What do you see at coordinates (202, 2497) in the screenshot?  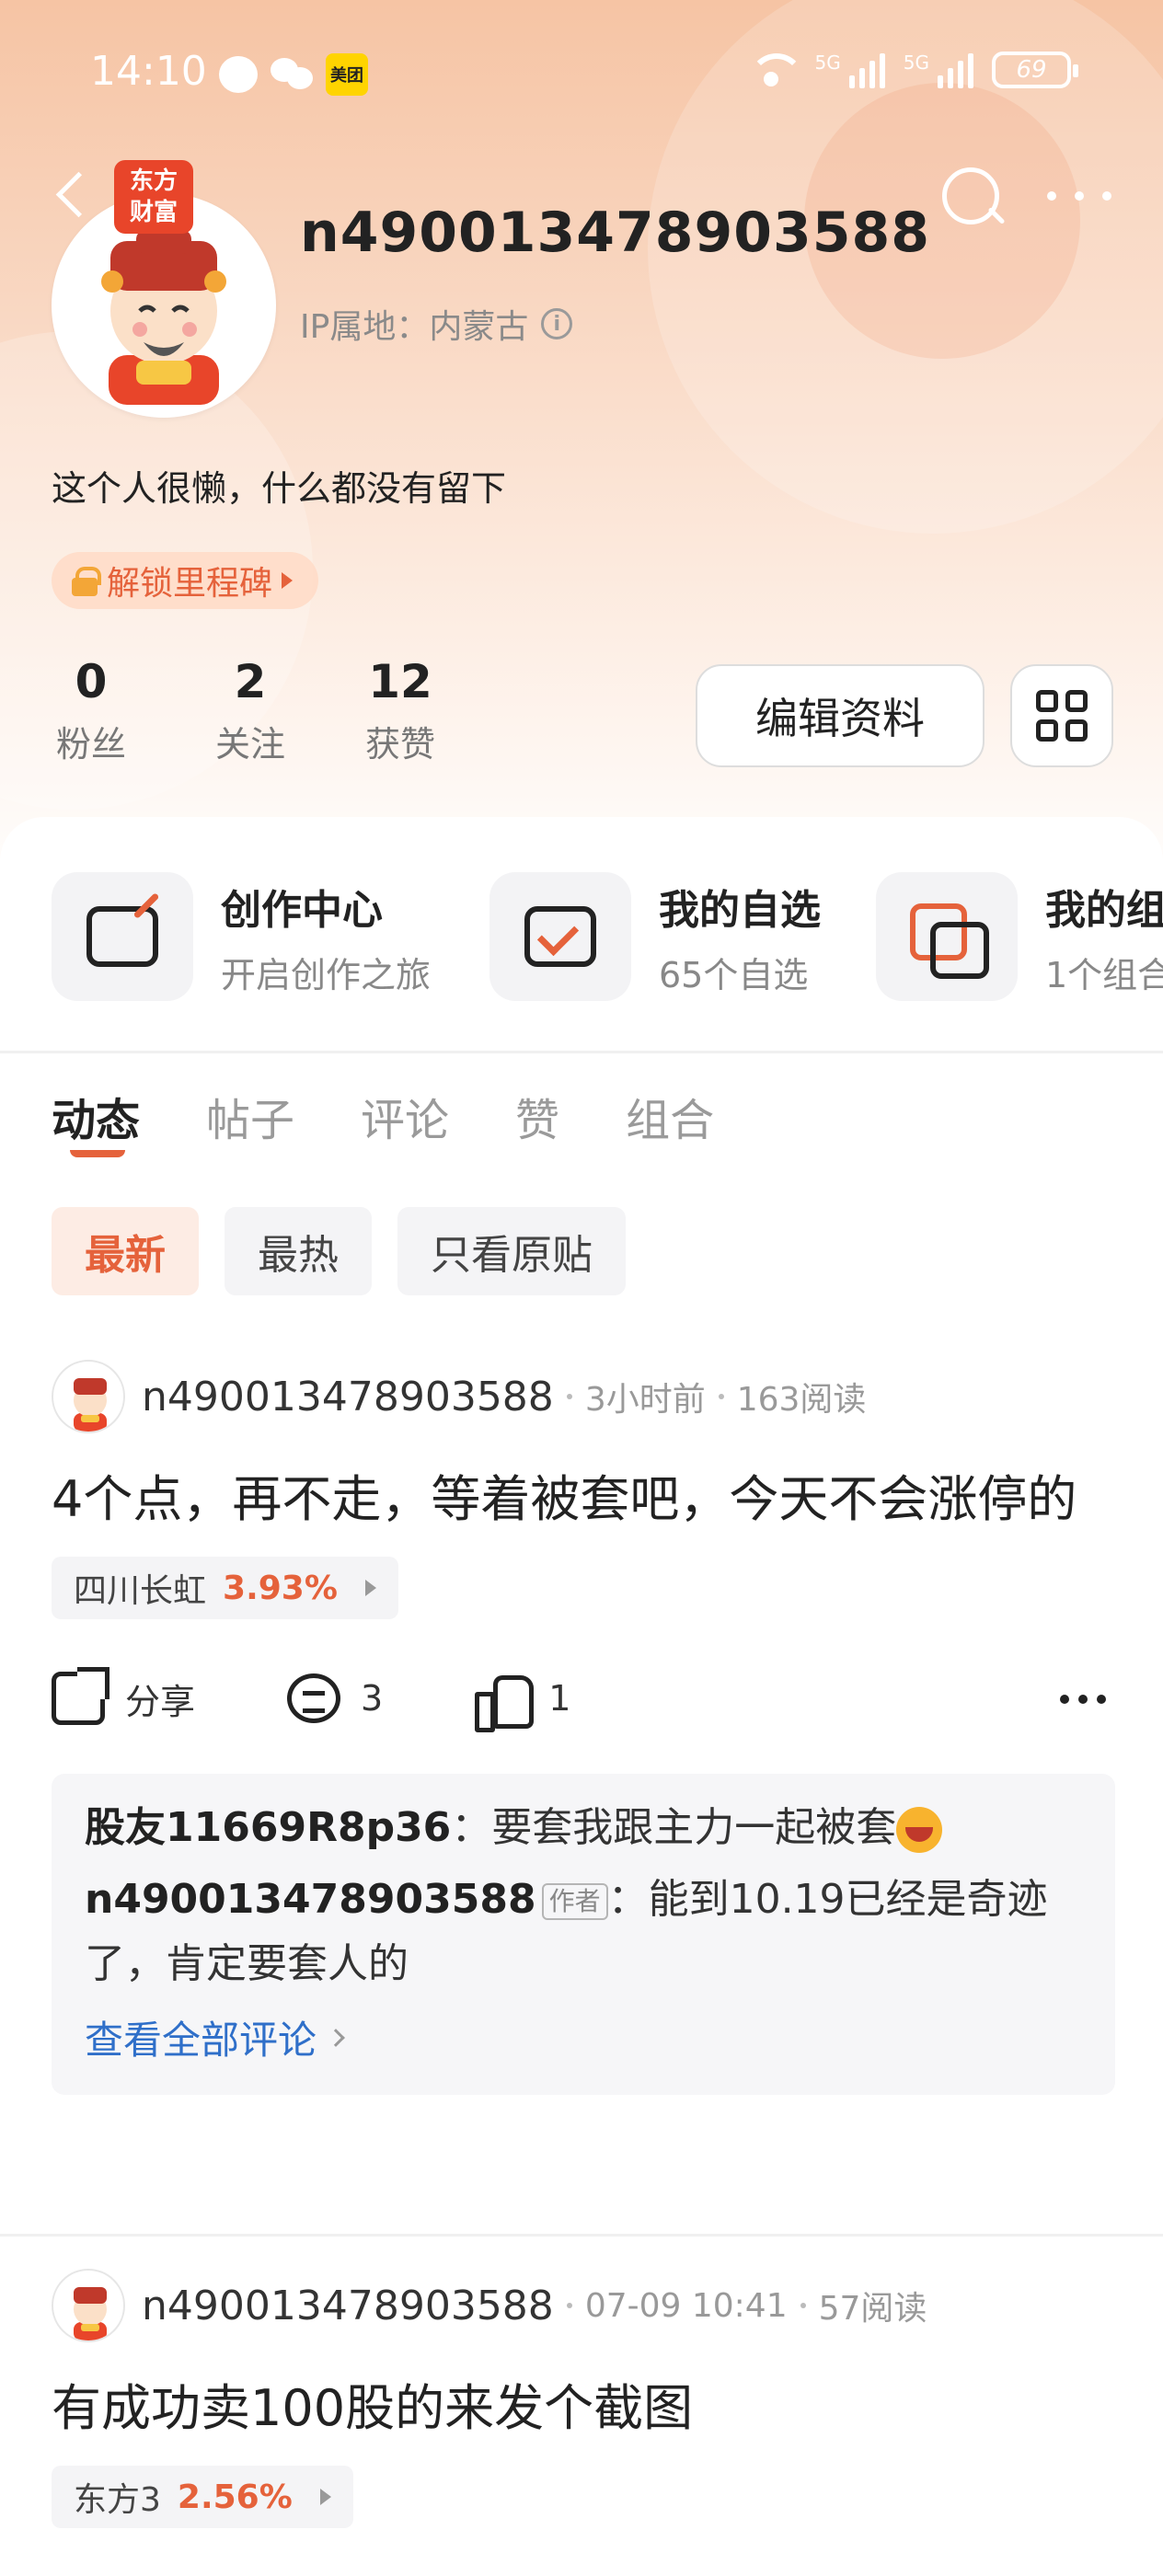 I see `stock-chip: 东方3 2.56%` at bounding box center [202, 2497].